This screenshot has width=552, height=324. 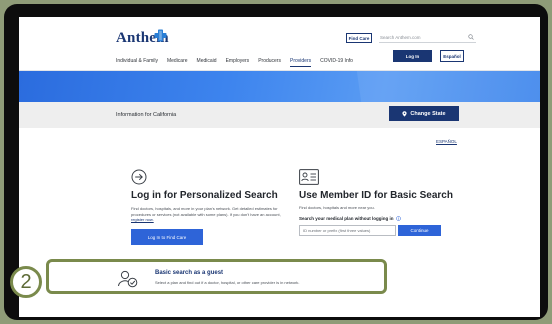 I want to click on state-info-label: Information for California, so click(x=146, y=115).